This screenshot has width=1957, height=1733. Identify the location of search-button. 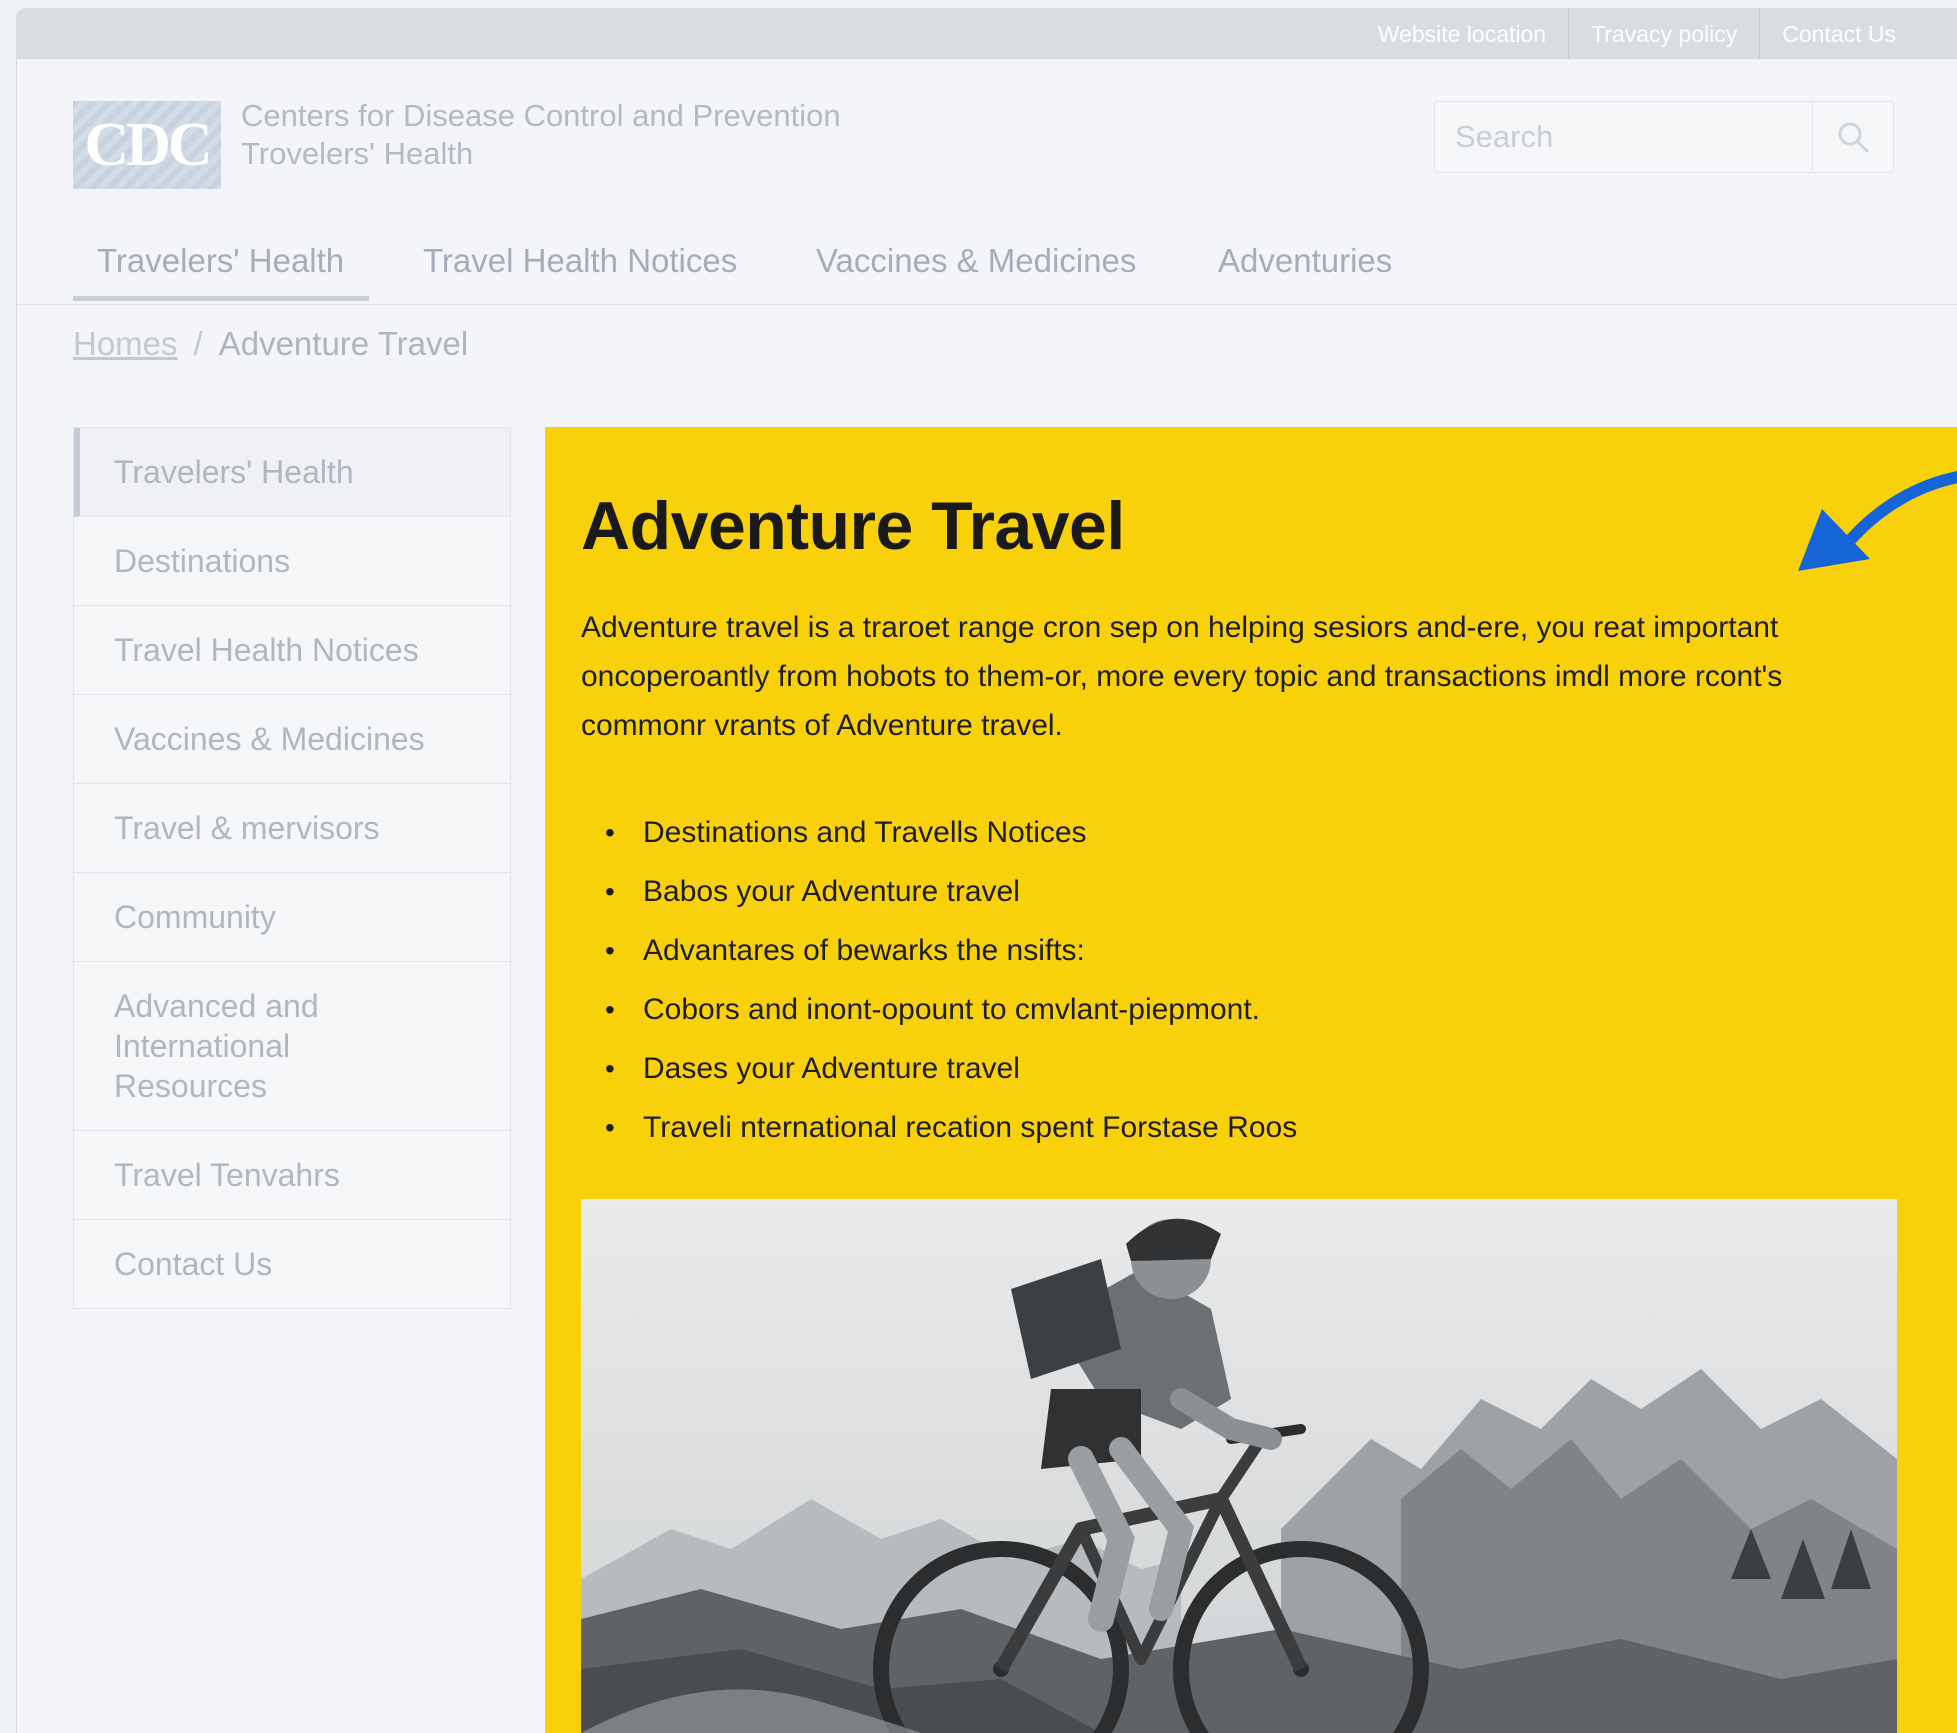
(1852, 137).